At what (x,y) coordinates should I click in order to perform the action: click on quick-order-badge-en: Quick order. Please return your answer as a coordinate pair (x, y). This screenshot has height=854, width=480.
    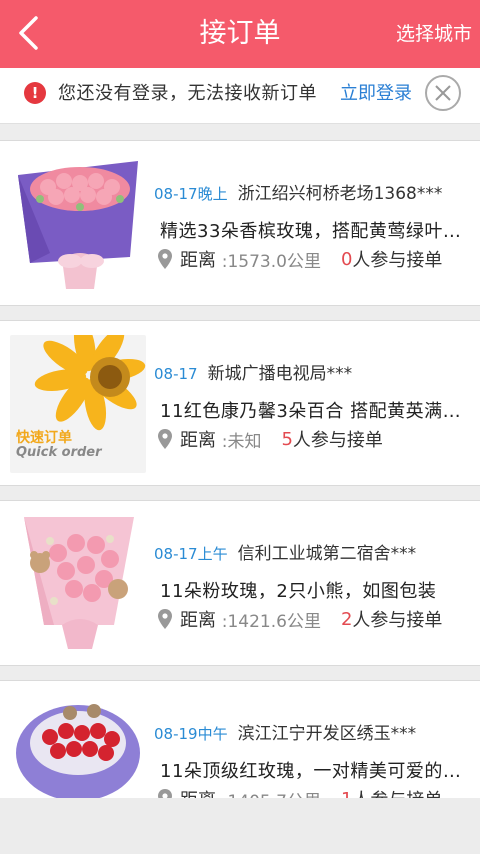
    Looking at the image, I should click on (59, 452).